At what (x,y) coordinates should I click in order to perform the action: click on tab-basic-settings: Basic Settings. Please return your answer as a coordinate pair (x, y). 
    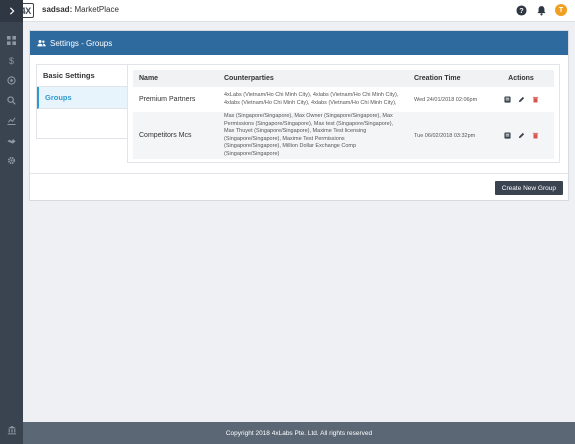
    Looking at the image, I should click on (82, 76).